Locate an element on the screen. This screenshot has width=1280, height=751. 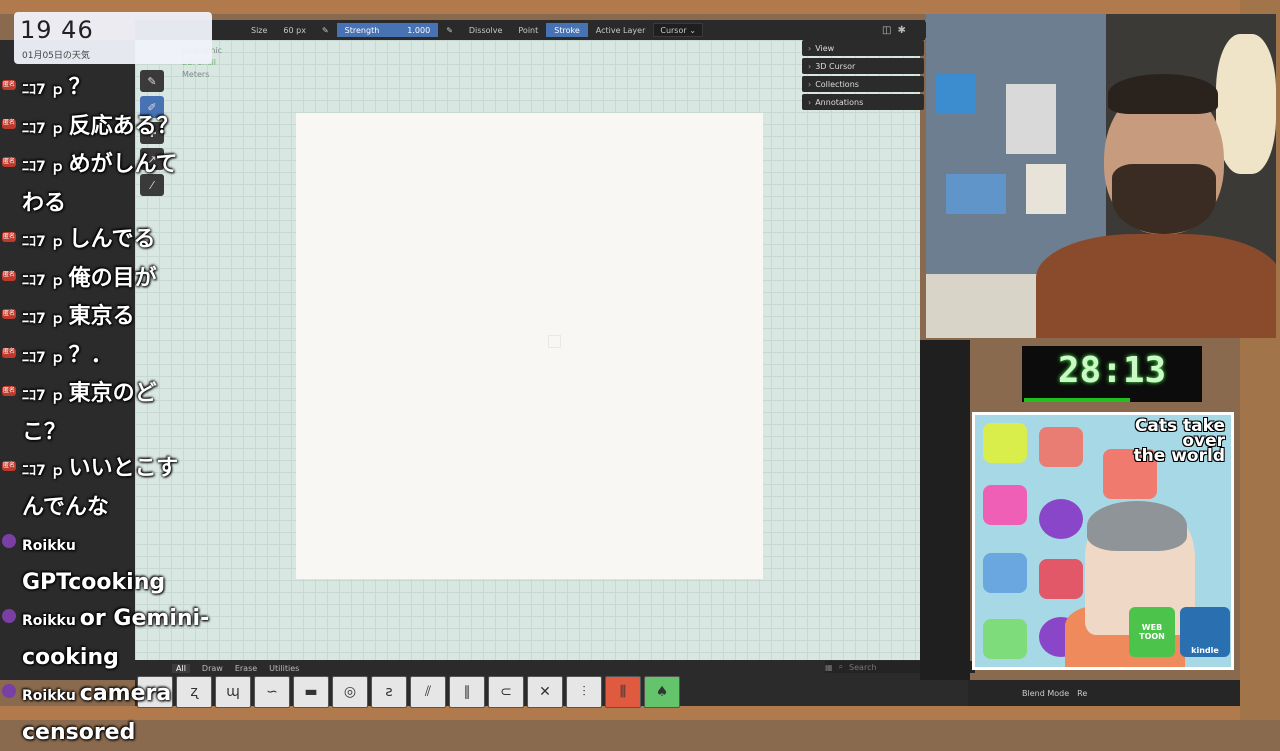
wall-shelf is located at coordinates (986, 306).